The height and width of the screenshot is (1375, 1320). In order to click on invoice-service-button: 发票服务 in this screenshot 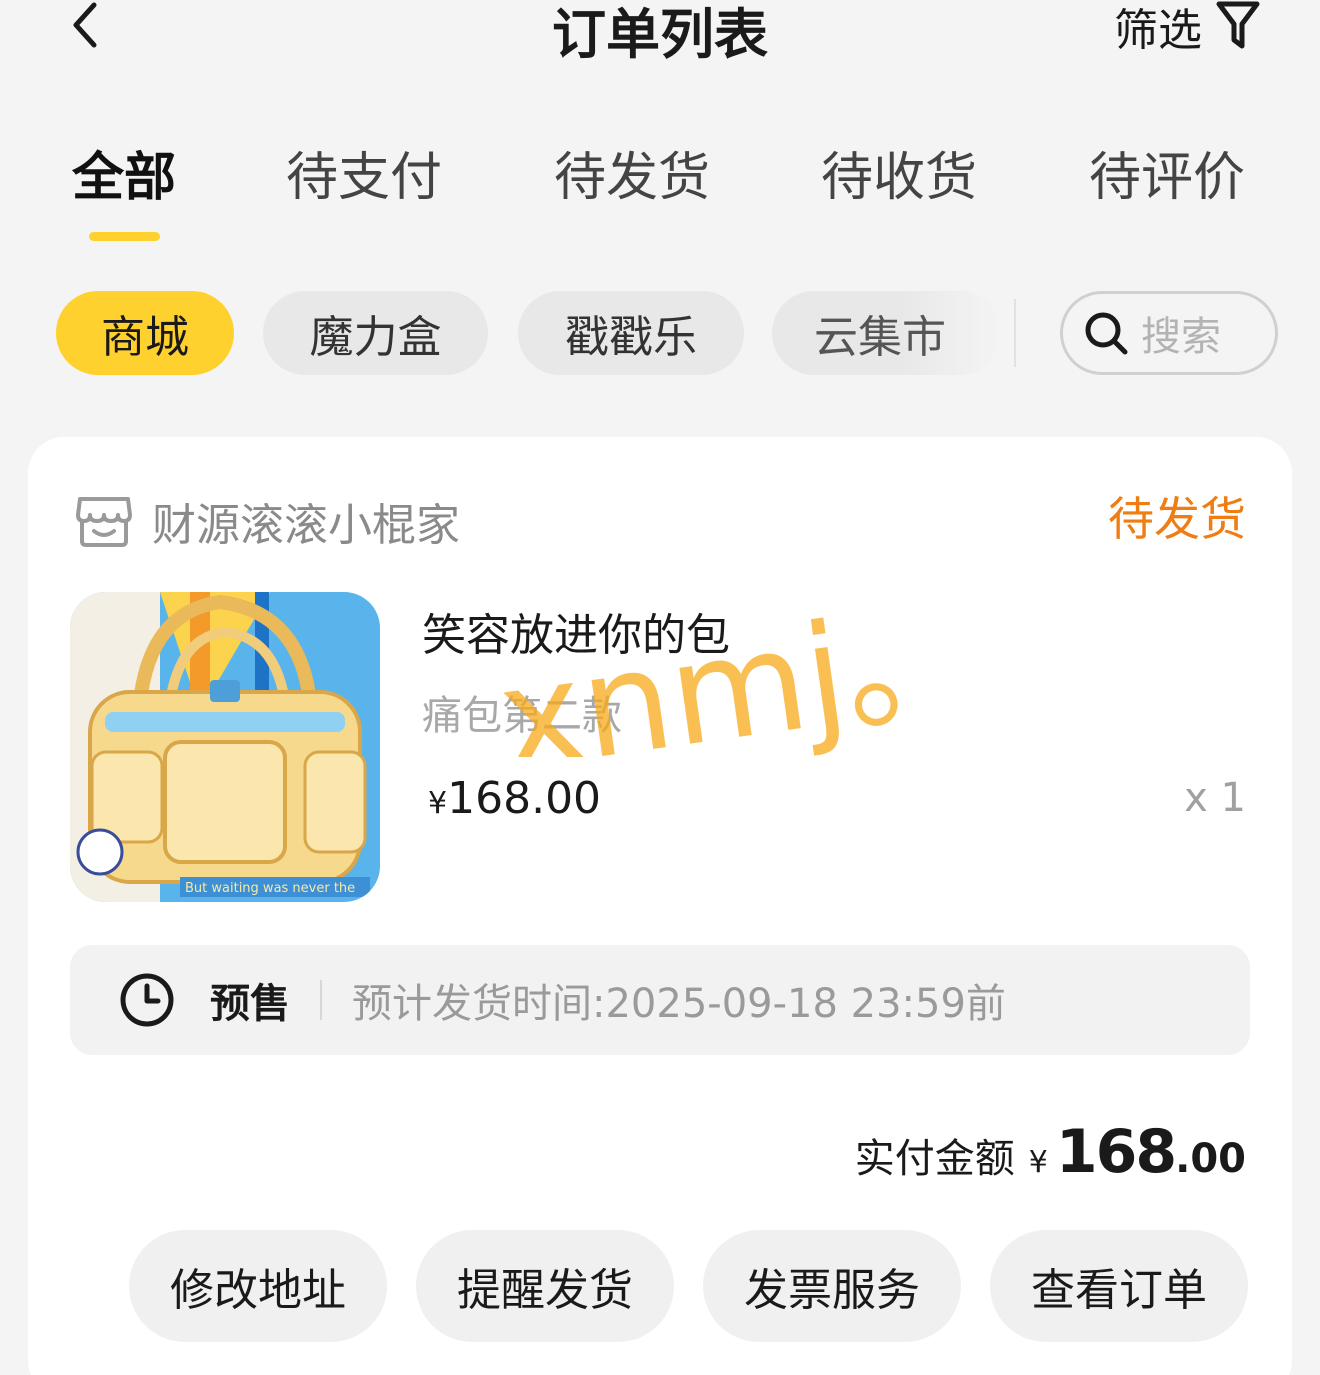, I will do `click(832, 1286)`.